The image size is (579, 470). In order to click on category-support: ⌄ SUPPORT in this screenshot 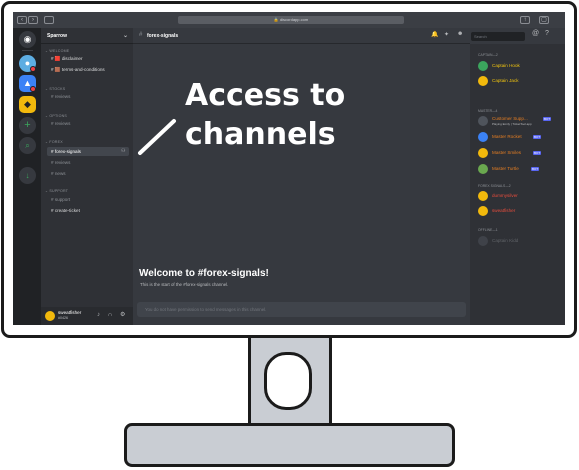, I will do `click(56, 191)`.